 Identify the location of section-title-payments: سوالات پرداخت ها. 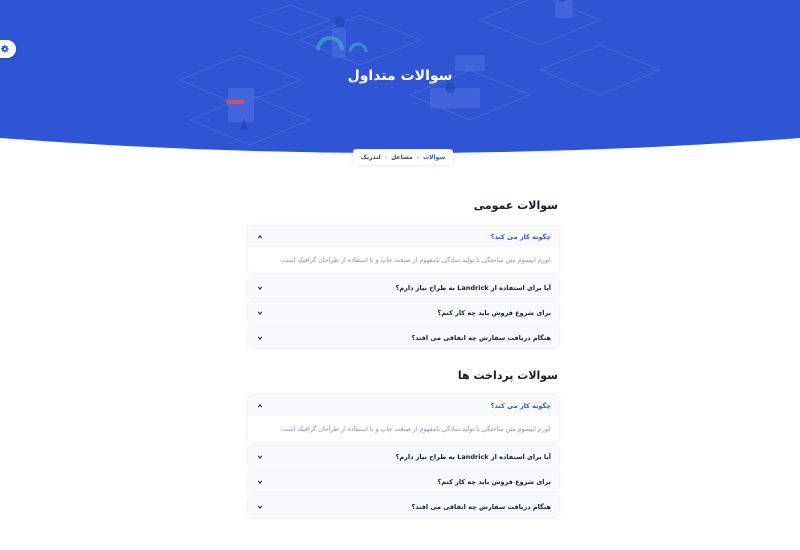
(507, 375).